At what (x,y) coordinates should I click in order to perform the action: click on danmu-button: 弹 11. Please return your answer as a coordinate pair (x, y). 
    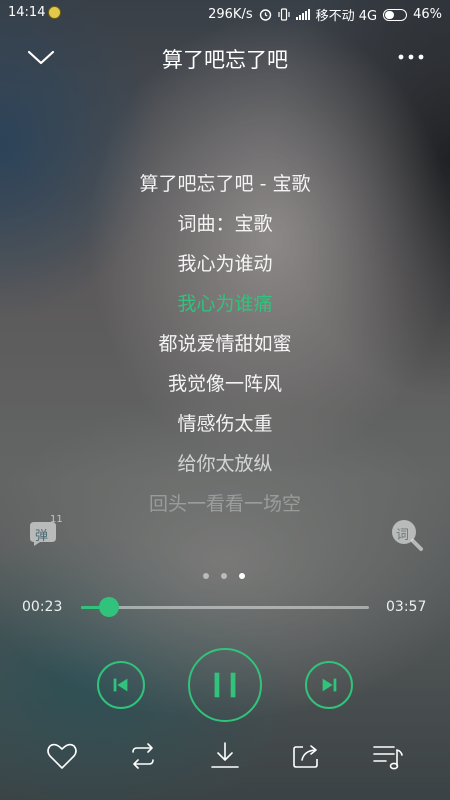
    Looking at the image, I should click on (45, 531).